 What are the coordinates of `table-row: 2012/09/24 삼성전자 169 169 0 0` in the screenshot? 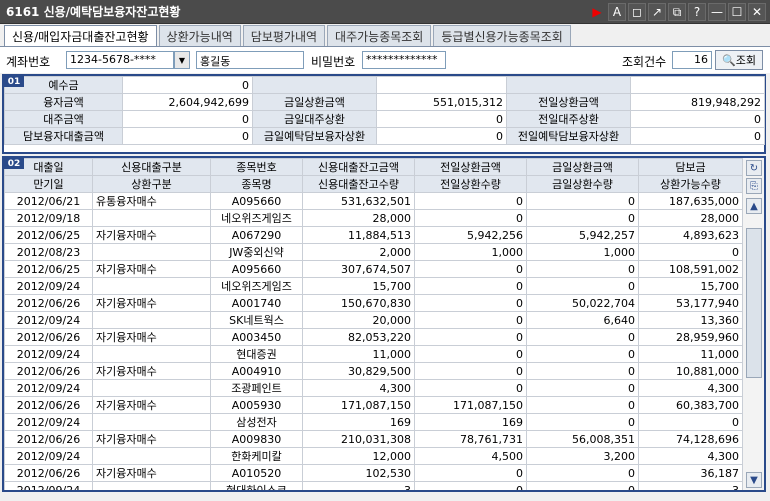 It's located at (373, 422).